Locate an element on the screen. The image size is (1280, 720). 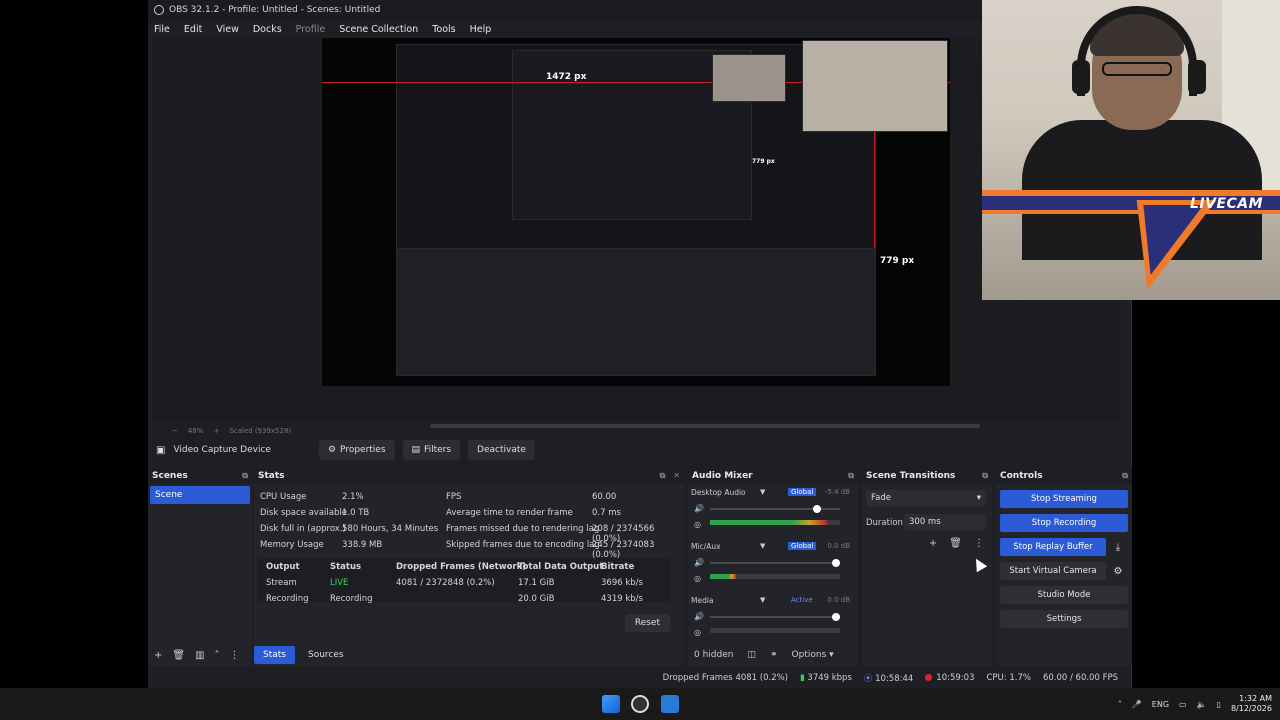
filters-button: ▤ Filters is located at coordinates (431, 450).